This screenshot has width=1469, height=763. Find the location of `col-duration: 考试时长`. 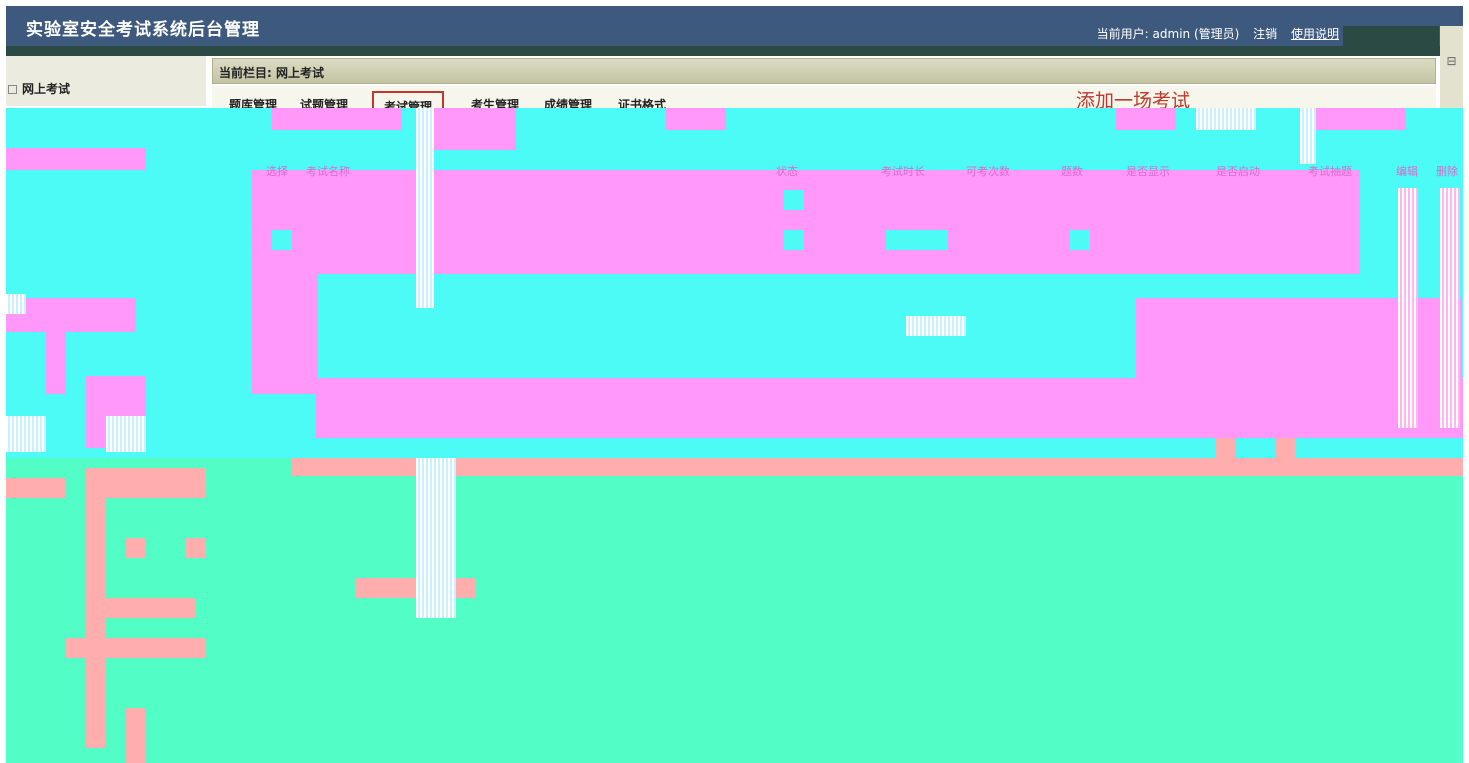

col-duration: 考试时长 is located at coordinates (903, 171).